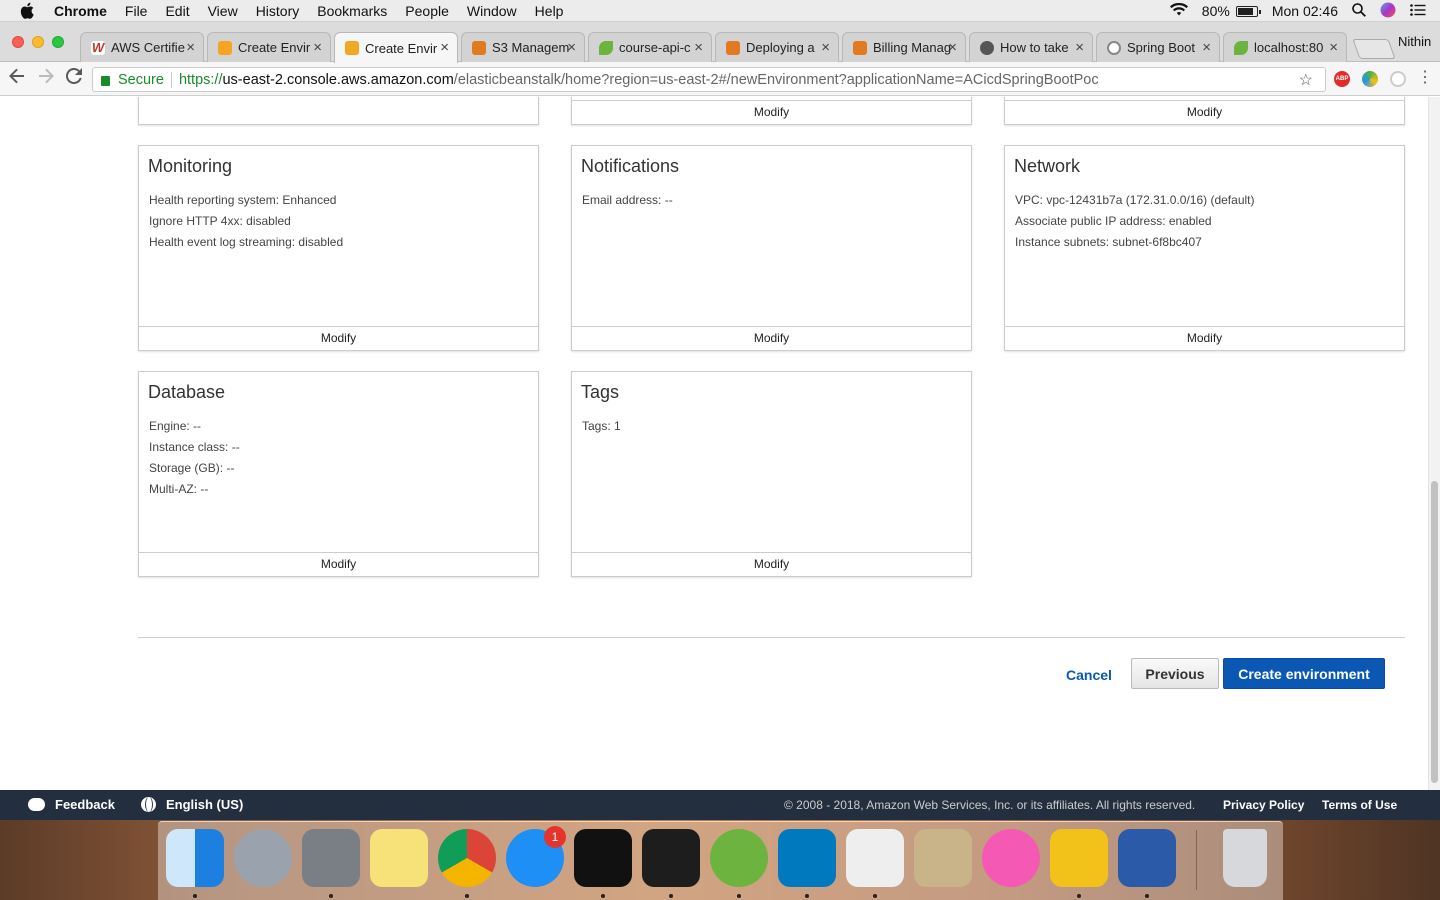 The image size is (1440, 900). Describe the element at coordinates (18, 42) in the screenshot. I see `window-close-button` at that location.